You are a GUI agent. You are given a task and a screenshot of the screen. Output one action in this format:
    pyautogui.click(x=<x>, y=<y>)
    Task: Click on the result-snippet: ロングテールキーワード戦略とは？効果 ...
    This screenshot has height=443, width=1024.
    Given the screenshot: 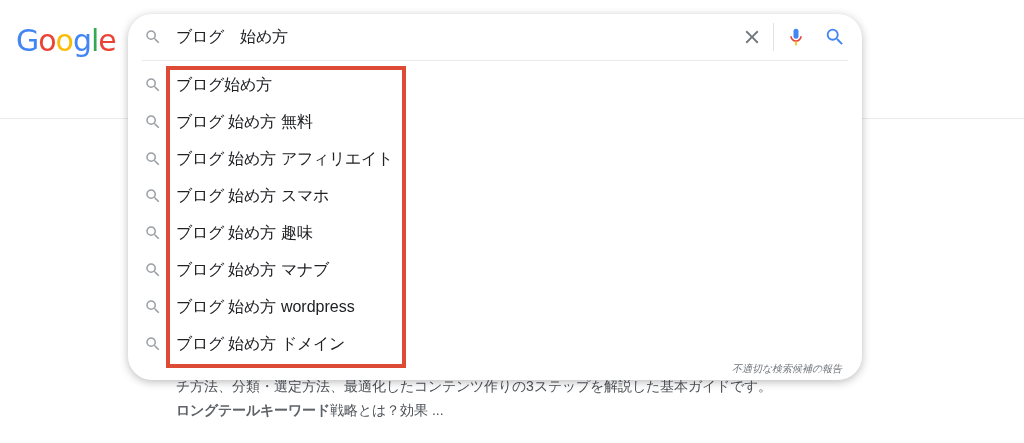 What is the action you would take?
    pyautogui.click(x=310, y=410)
    